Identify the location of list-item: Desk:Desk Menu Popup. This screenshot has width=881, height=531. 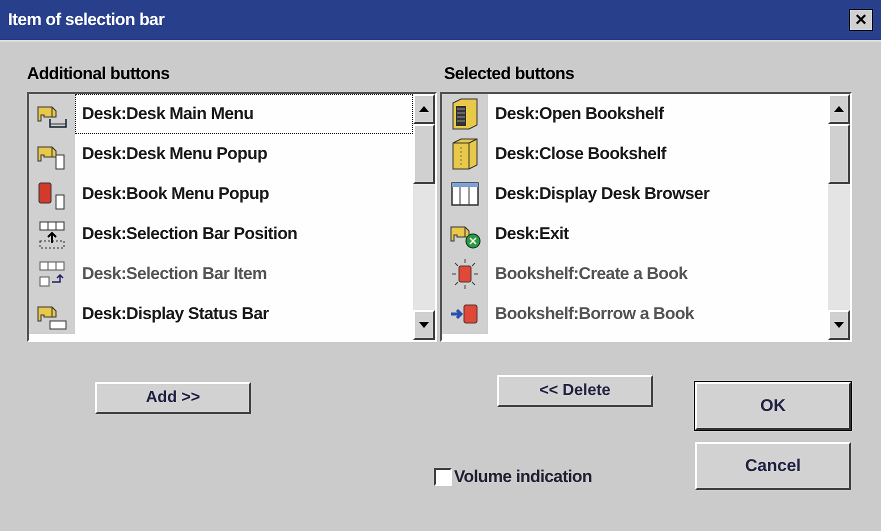
(244, 154).